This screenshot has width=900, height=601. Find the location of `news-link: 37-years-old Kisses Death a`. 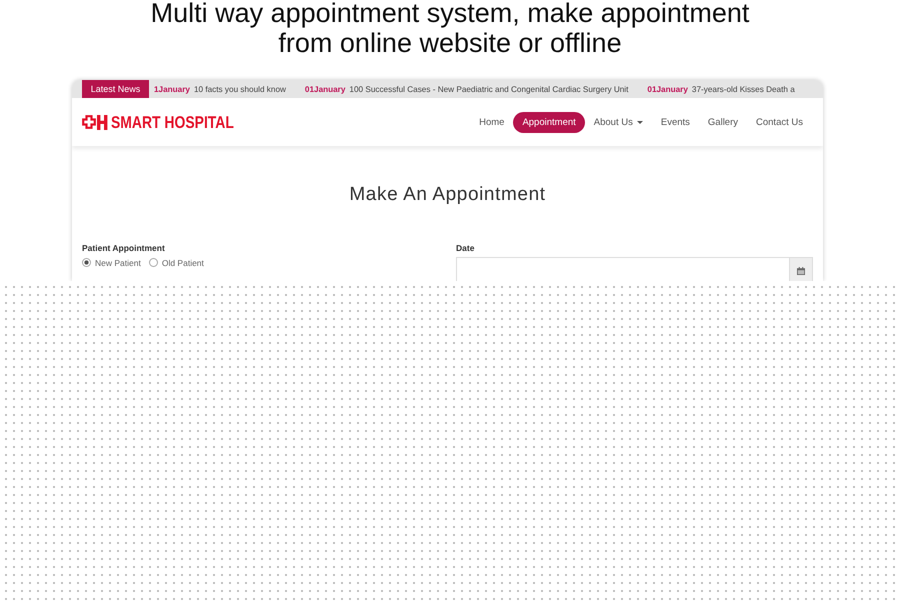

news-link: 37-years-old Kisses Death a is located at coordinates (743, 89).